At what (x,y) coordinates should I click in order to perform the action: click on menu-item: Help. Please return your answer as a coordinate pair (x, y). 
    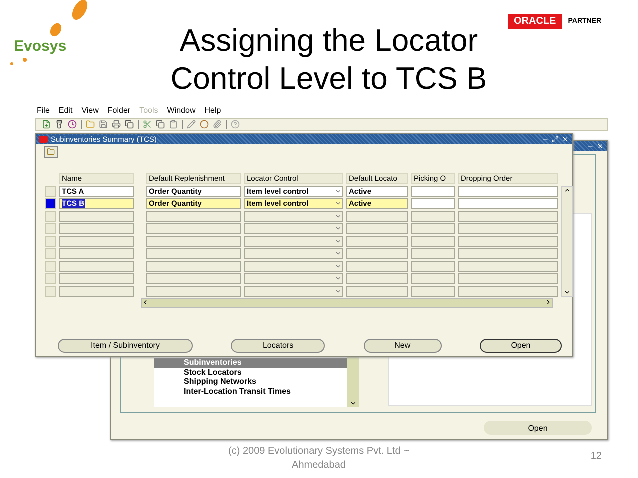
    Looking at the image, I should click on (213, 112).